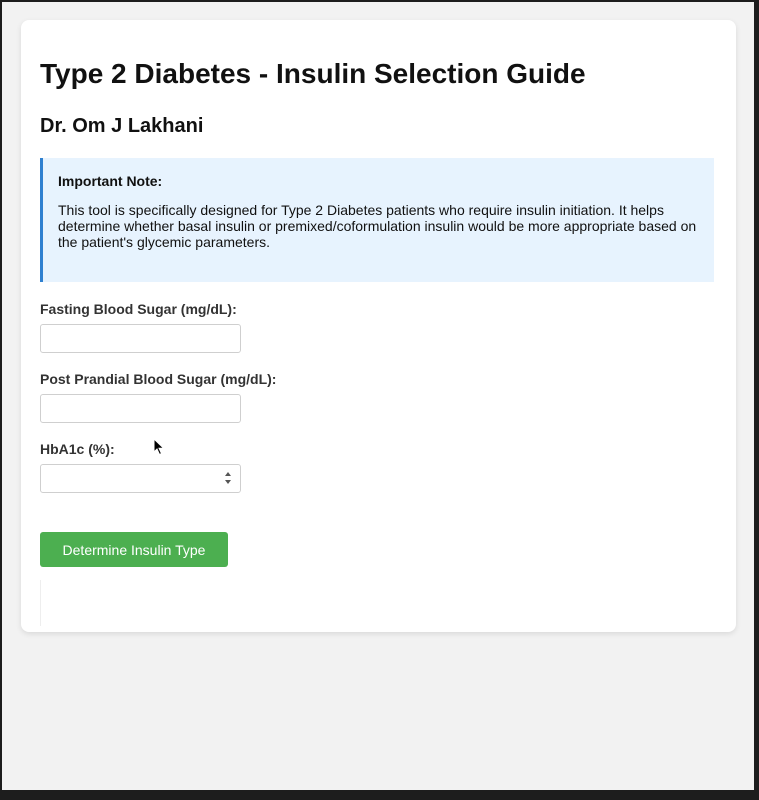 This screenshot has width=759, height=800. Describe the element at coordinates (110, 181) in the screenshot. I see `note-title: Important Note:` at that location.